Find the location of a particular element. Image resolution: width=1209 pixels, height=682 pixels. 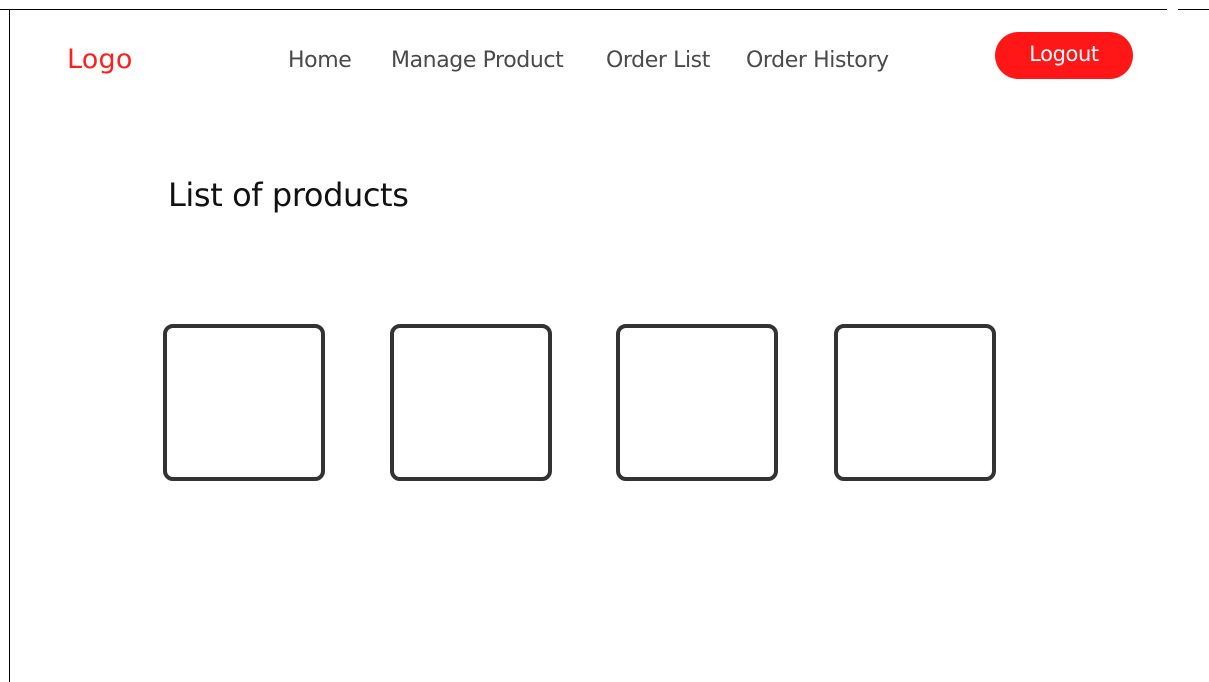

nav-order-list-link: Order List is located at coordinates (658, 61).